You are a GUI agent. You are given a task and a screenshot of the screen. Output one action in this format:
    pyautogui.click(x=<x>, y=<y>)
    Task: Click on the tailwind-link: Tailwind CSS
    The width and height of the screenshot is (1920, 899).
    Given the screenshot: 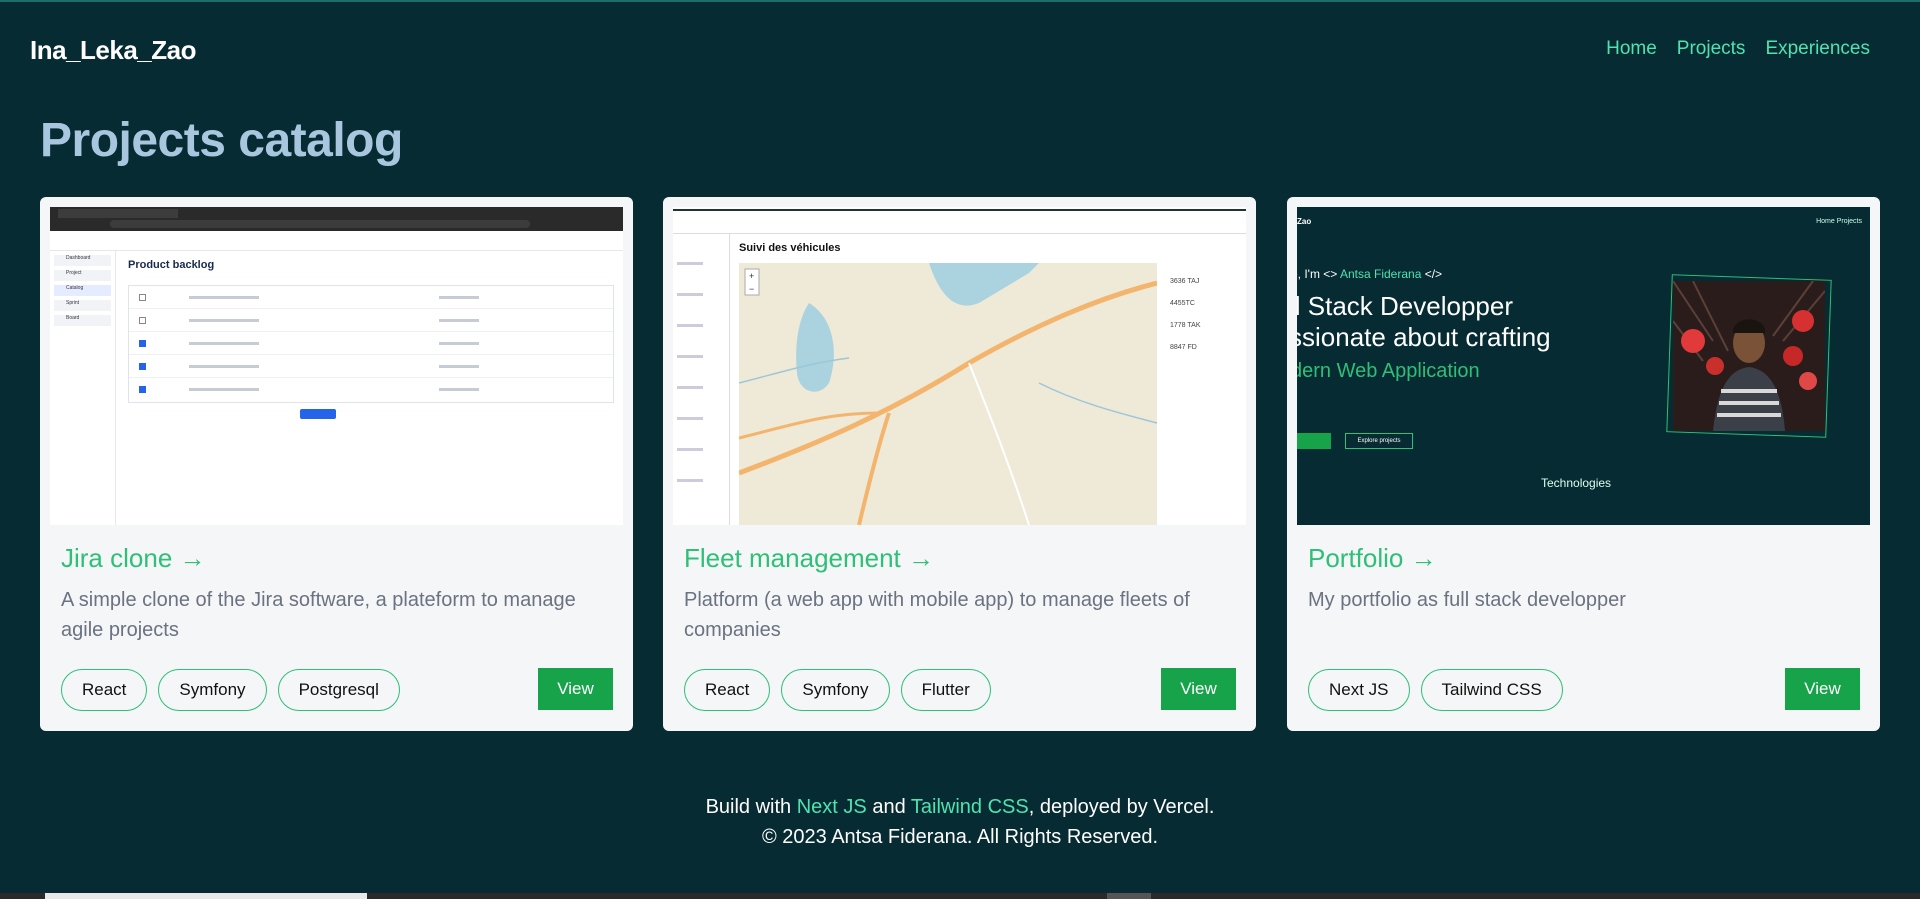 What is the action you would take?
    pyautogui.click(x=970, y=807)
    